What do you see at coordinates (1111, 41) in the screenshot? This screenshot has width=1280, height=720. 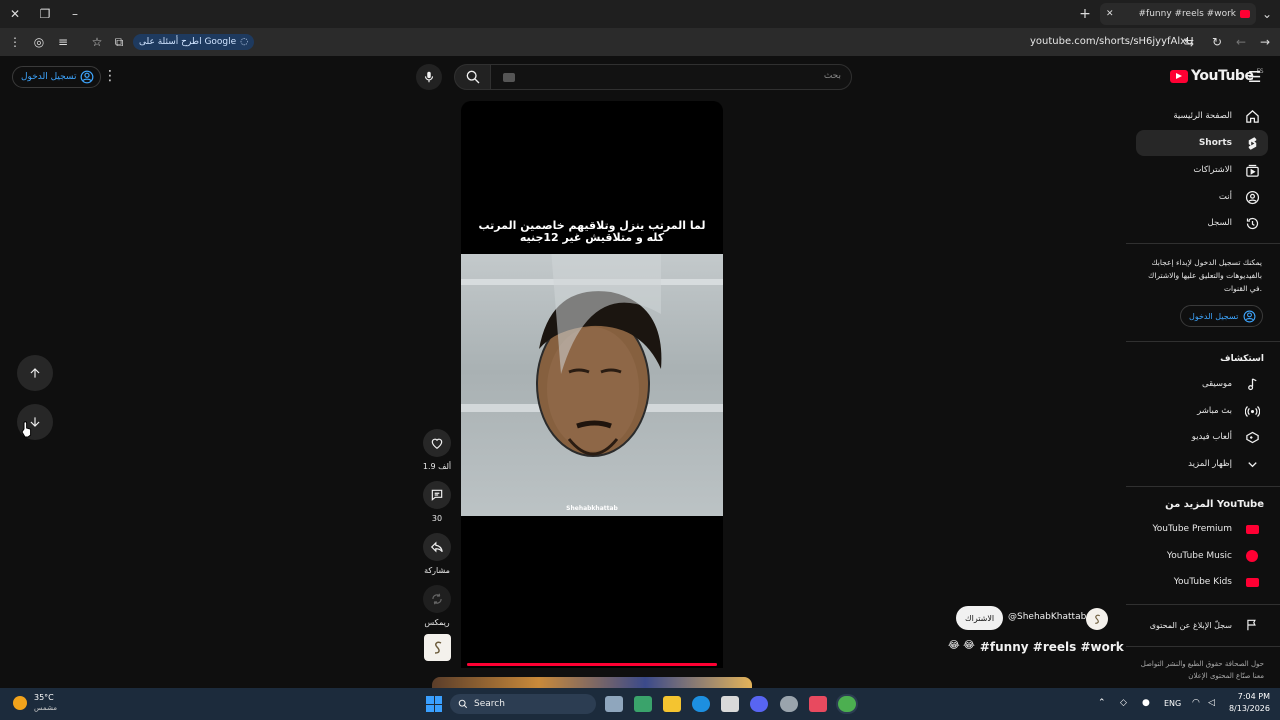 I see `url-field: youtube.com/shorts/sH6jyyfAlxU` at bounding box center [1111, 41].